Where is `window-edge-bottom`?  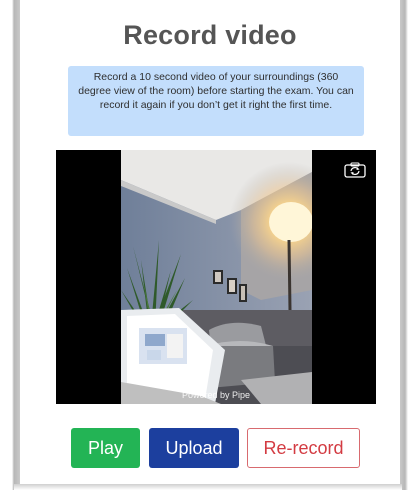 window-edge-bottom is located at coordinates (208, 487).